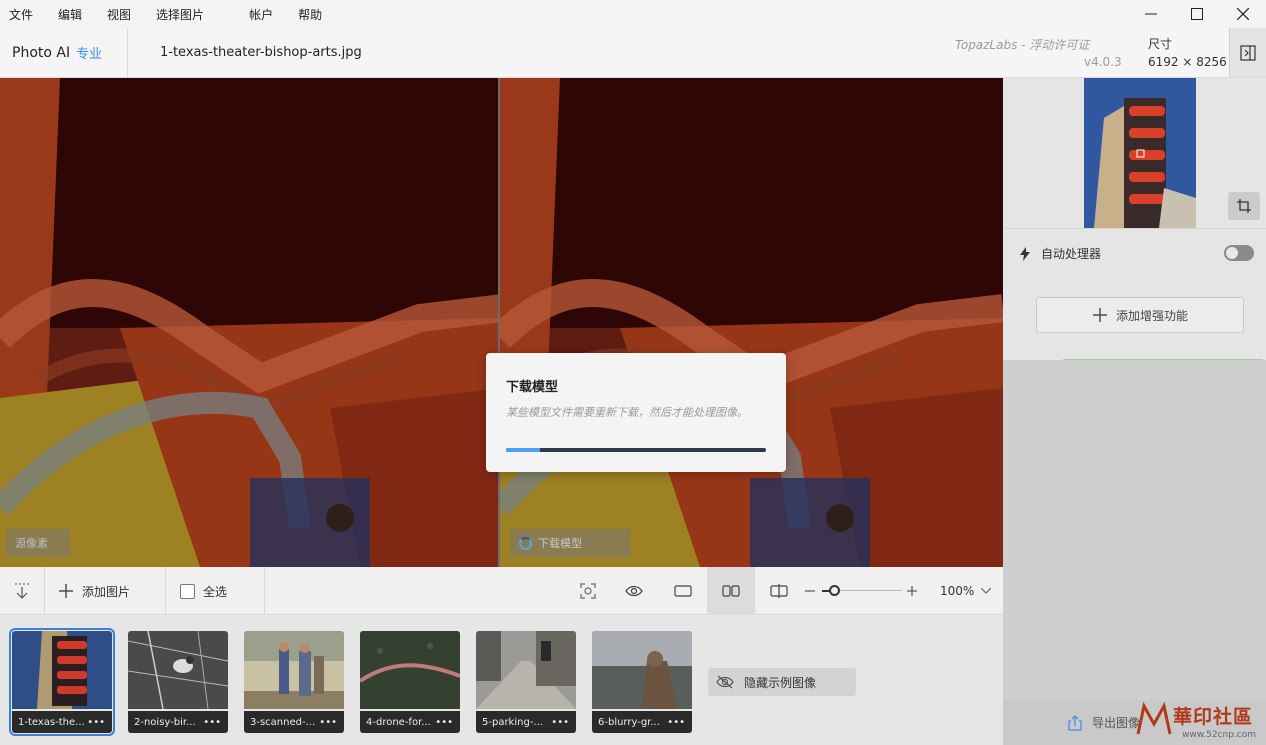 The image size is (1266, 745). I want to click on license-text: TopazLabs - 浮动许可证, so click(1022, 45).